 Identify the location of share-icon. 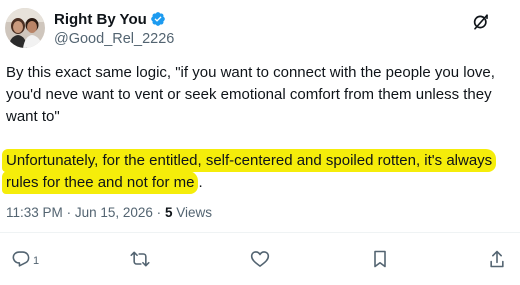
(497, 259).